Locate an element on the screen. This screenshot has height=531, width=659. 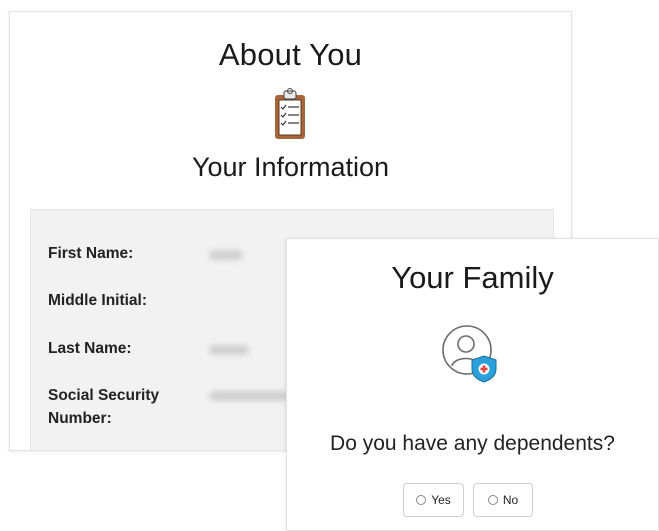
no-radio-icon is located at coordinates (492, 500).